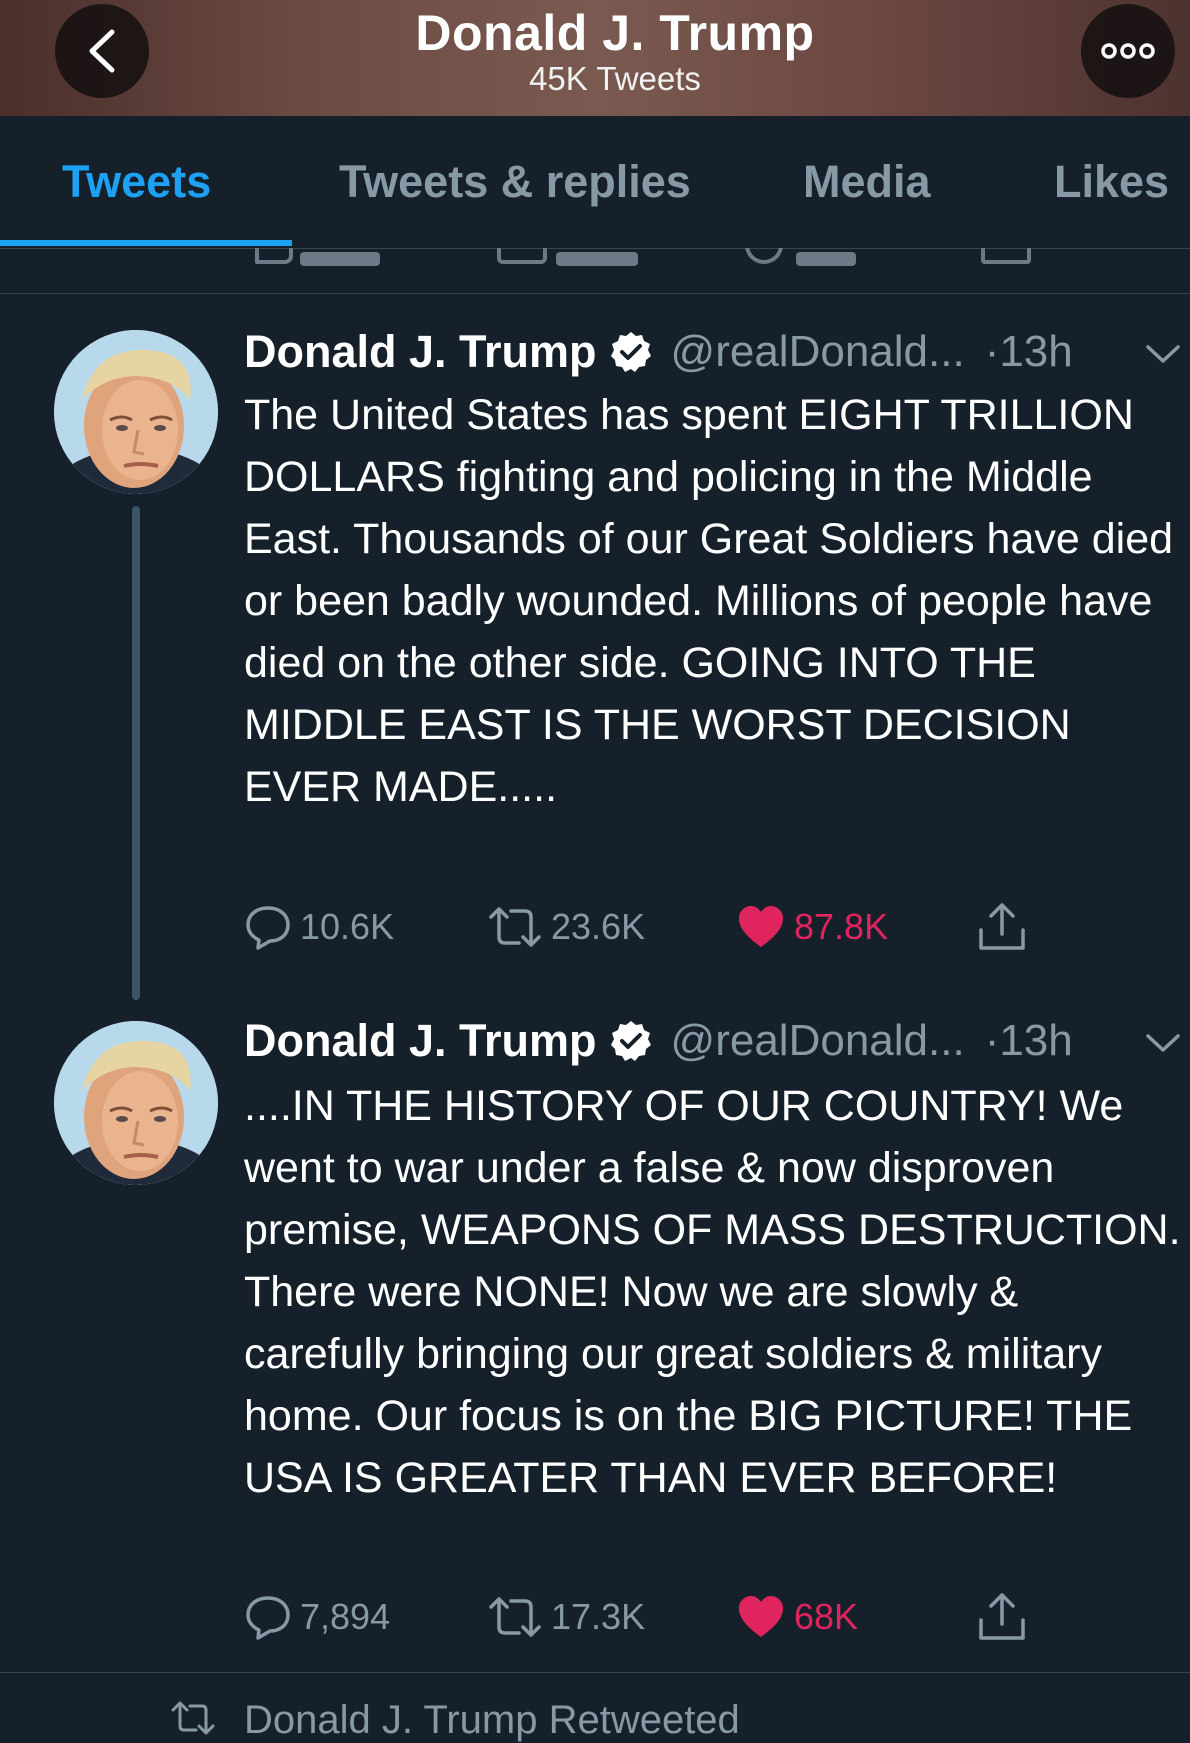 The image size is (1190, 1743). Describe the element at coordinates (345, 1616) in the screenshot. I see `reply-count: 7,894` at that location.